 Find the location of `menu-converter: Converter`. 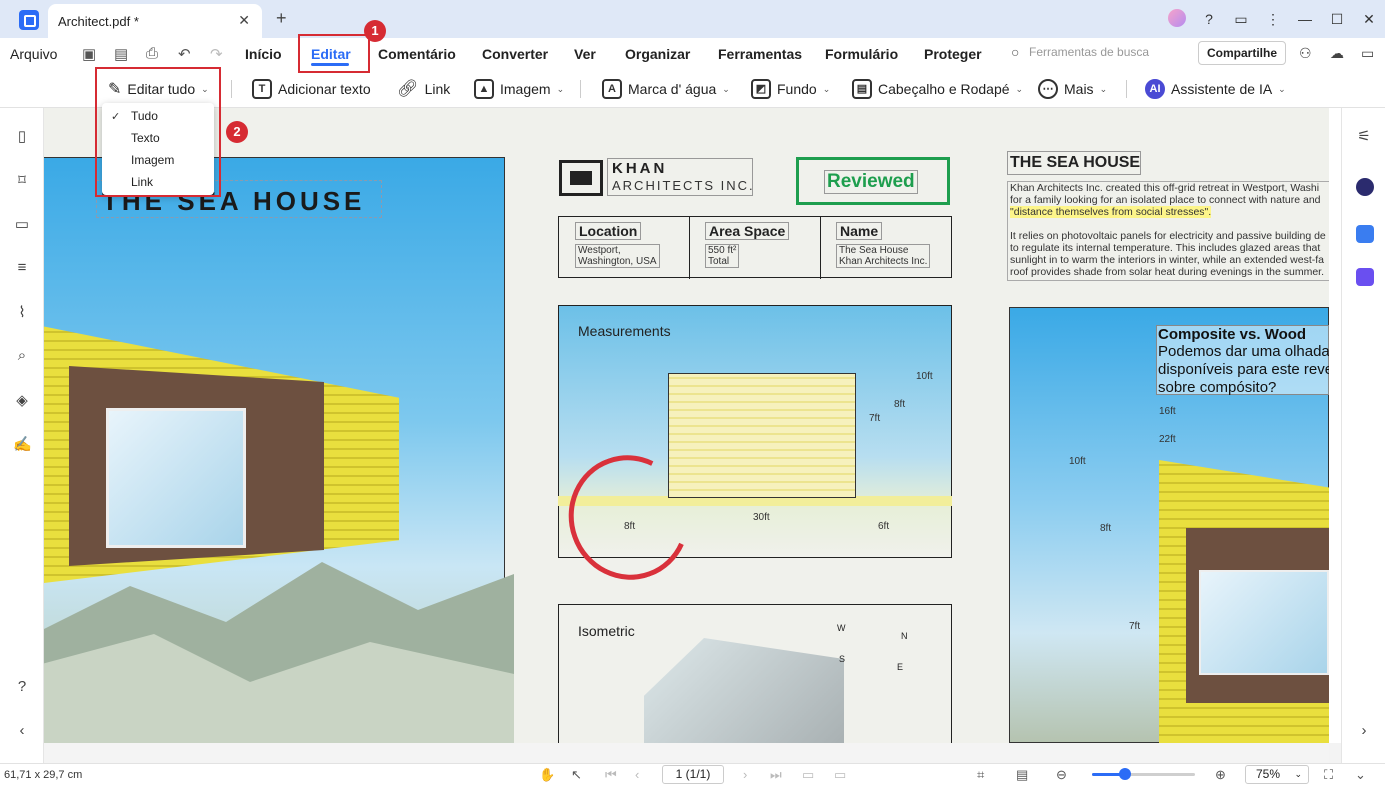

menu-converter: Converter is located at coordinates (515, 54).